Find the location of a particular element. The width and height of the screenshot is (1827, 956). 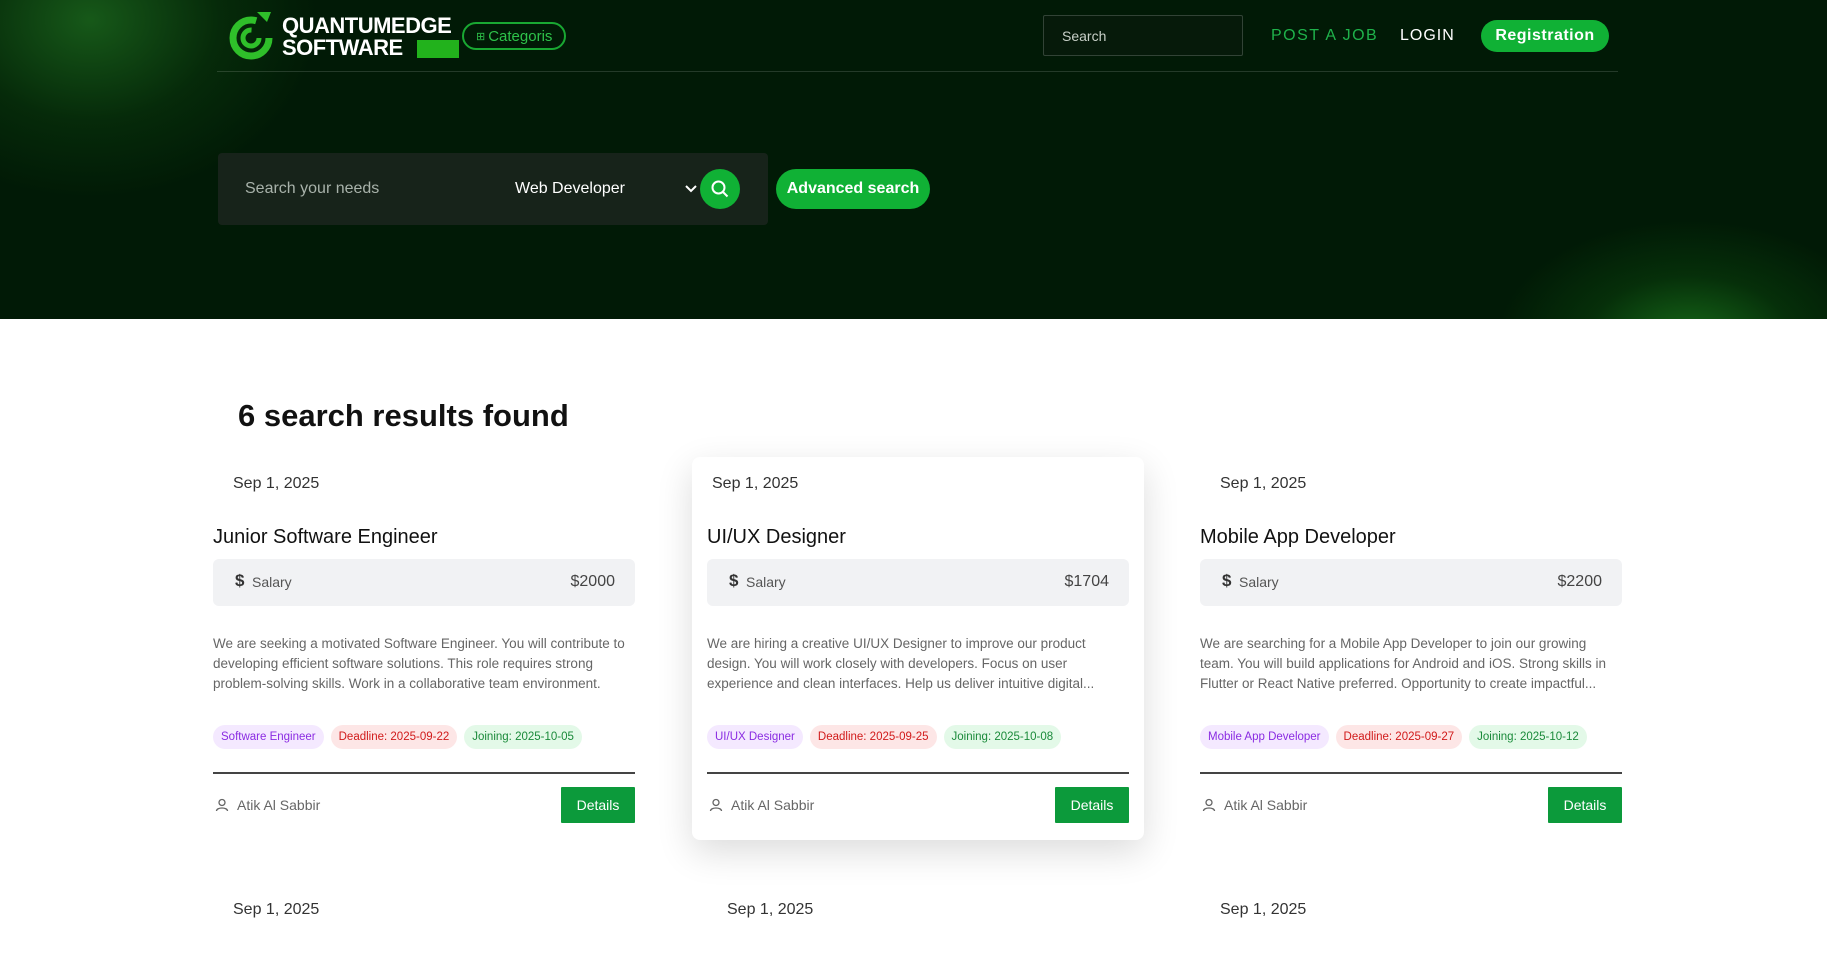

job-title: UI/UX Designer is located at coordinates (776, 537).